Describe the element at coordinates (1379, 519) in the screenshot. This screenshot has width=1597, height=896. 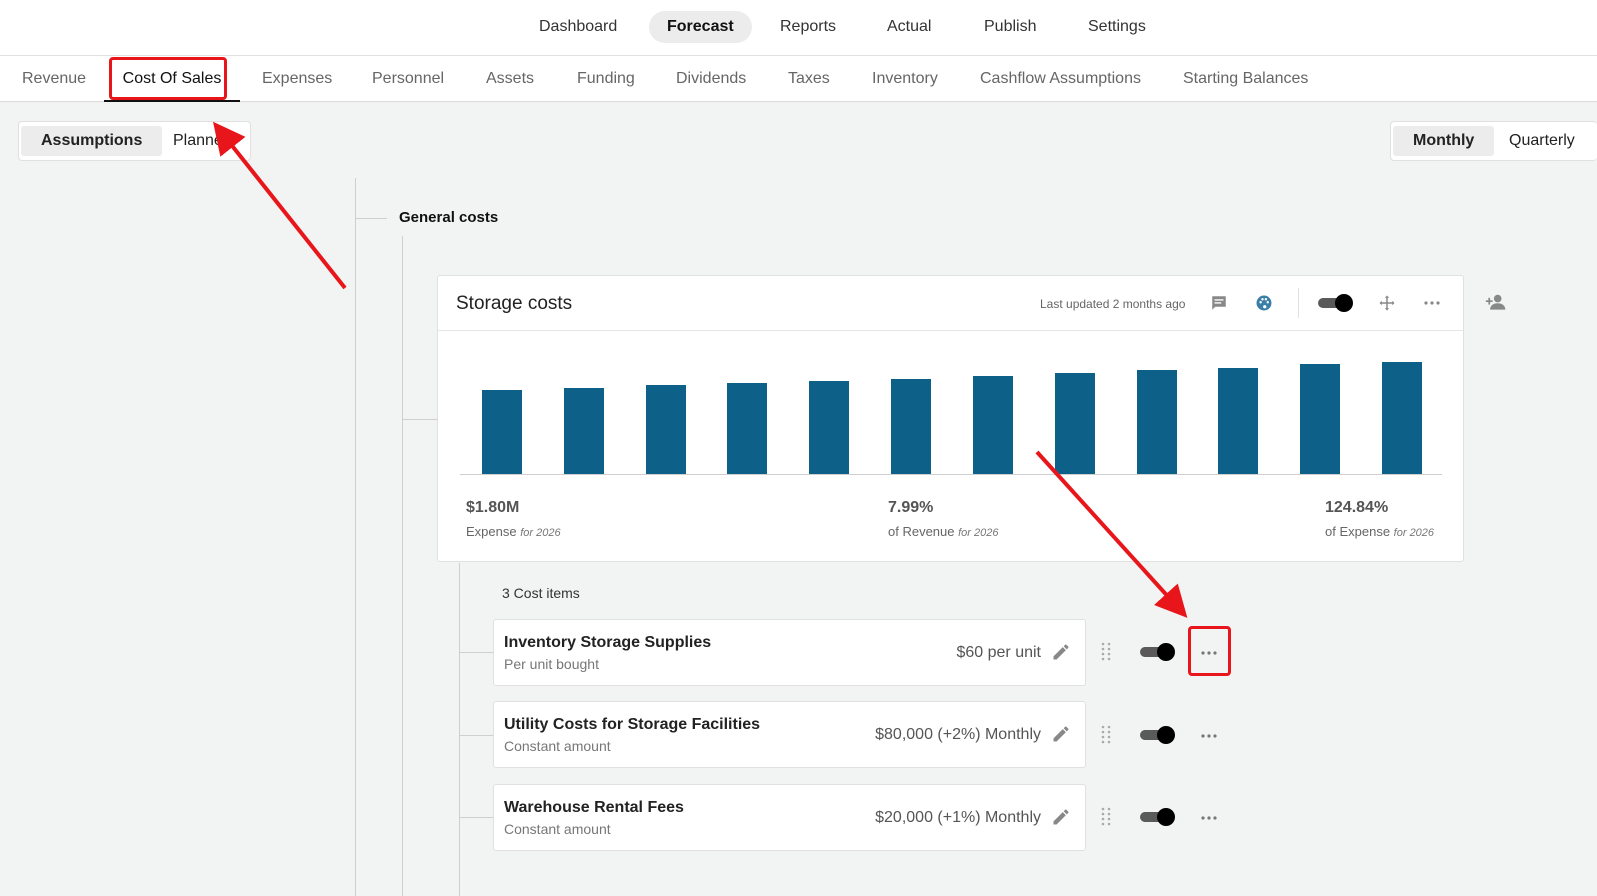
I see `stat-expense-share: 124.84% of Expense for 2026` at that location.